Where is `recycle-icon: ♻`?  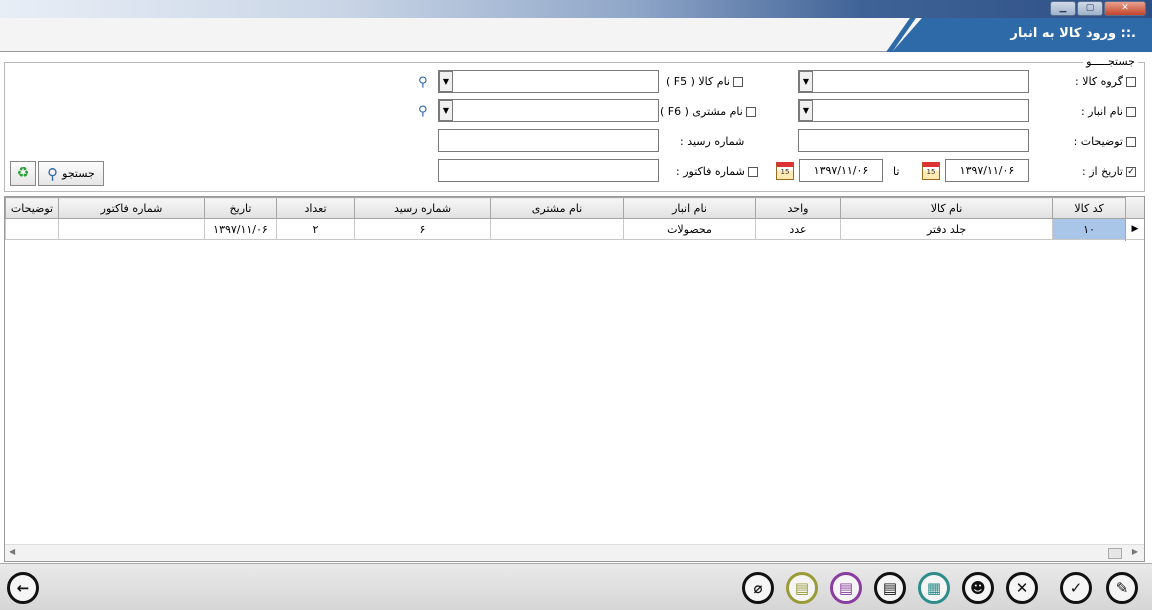
recycle-icon: ♻ is located at coordinates (23, 173).